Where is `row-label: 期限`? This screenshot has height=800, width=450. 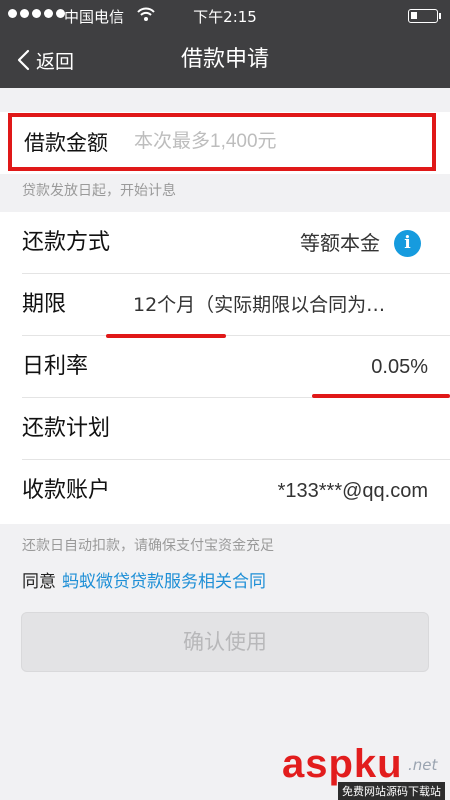
row-label: 期限 is located at coordinates (44, 304).